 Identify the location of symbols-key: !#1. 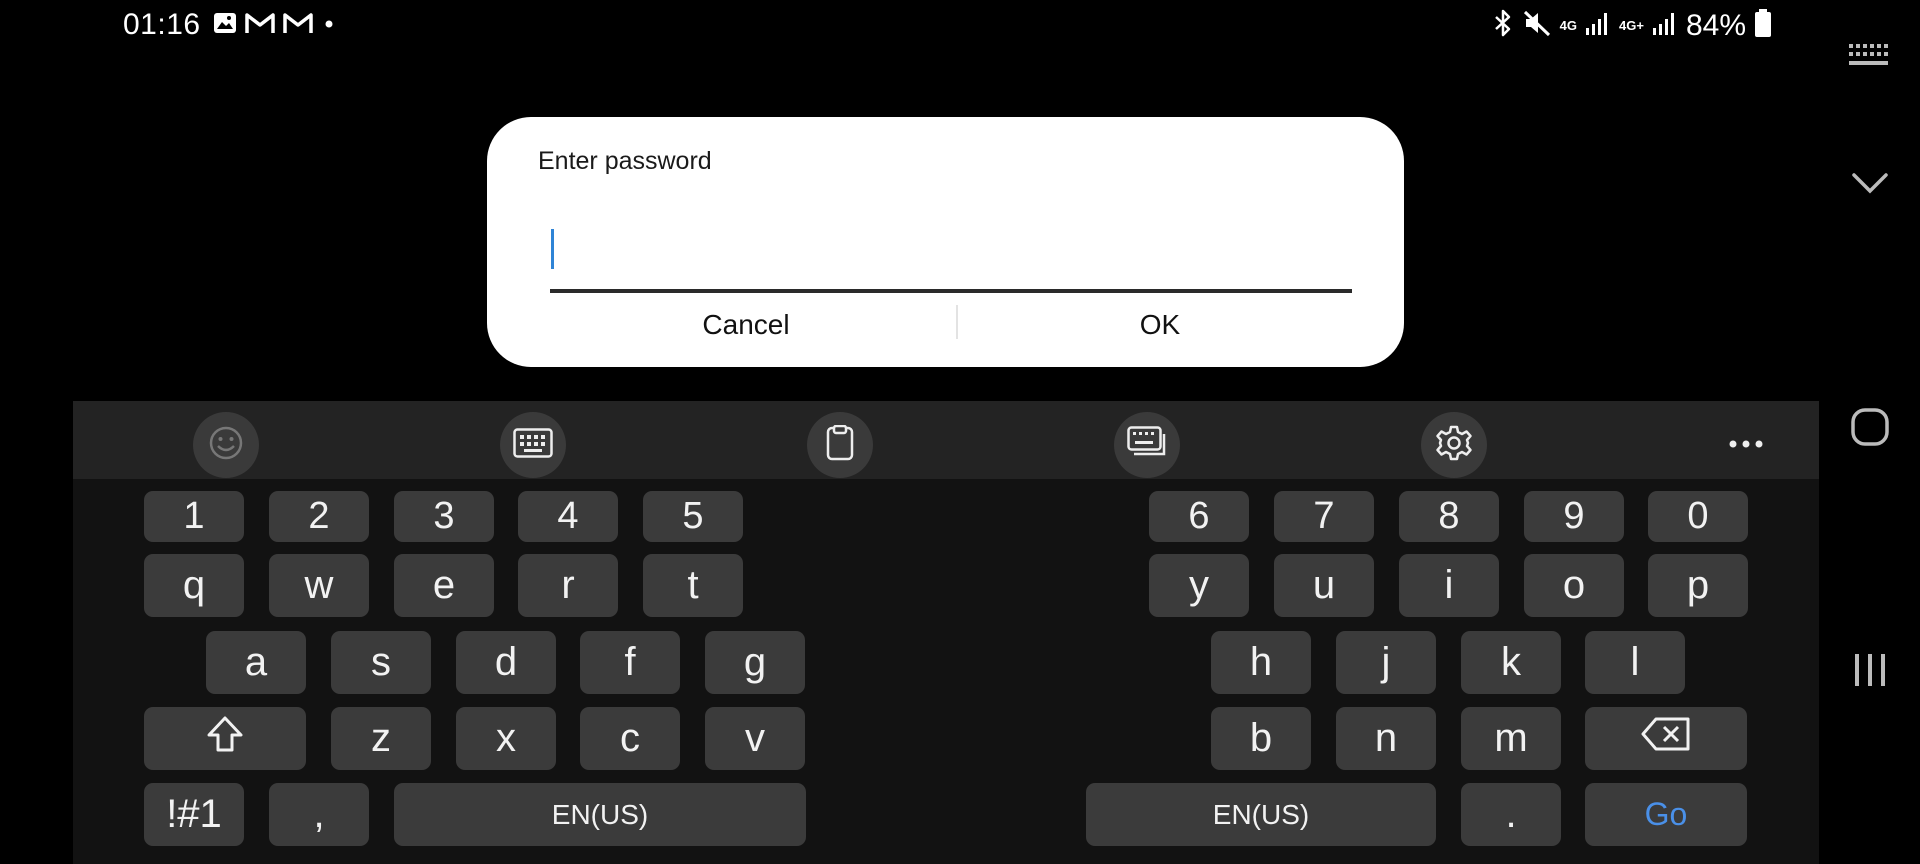
(194, 814).